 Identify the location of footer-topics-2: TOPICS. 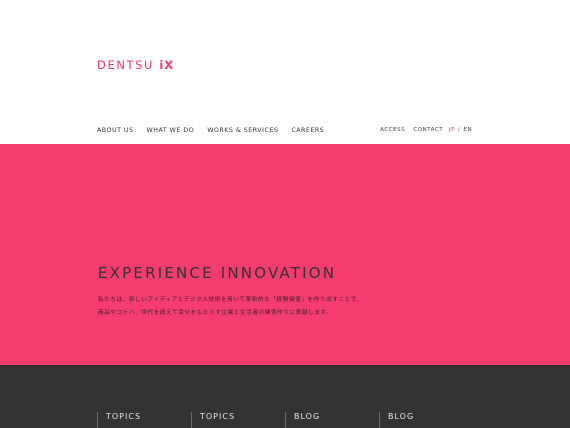
(213, 420).